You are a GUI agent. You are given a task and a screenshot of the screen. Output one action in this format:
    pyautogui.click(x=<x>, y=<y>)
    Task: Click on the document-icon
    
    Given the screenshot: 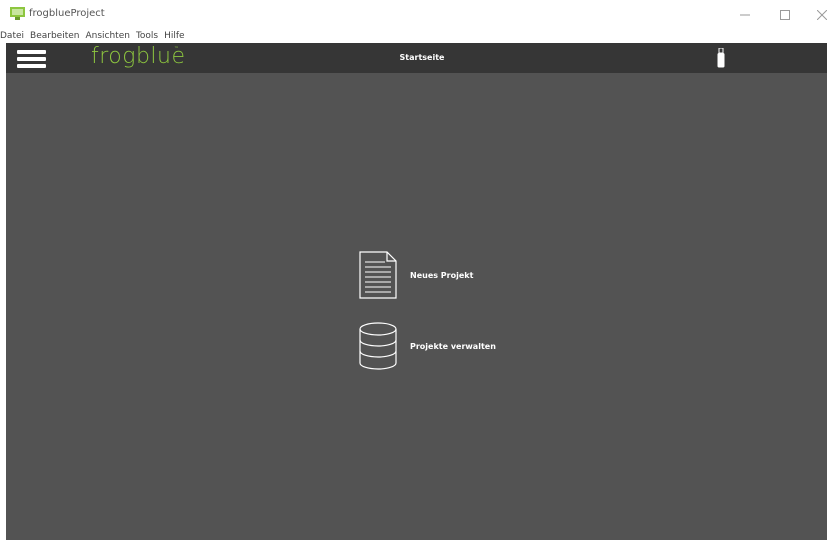 What is the action you would take?
    pyautogui.click(x=378, y=275)
    